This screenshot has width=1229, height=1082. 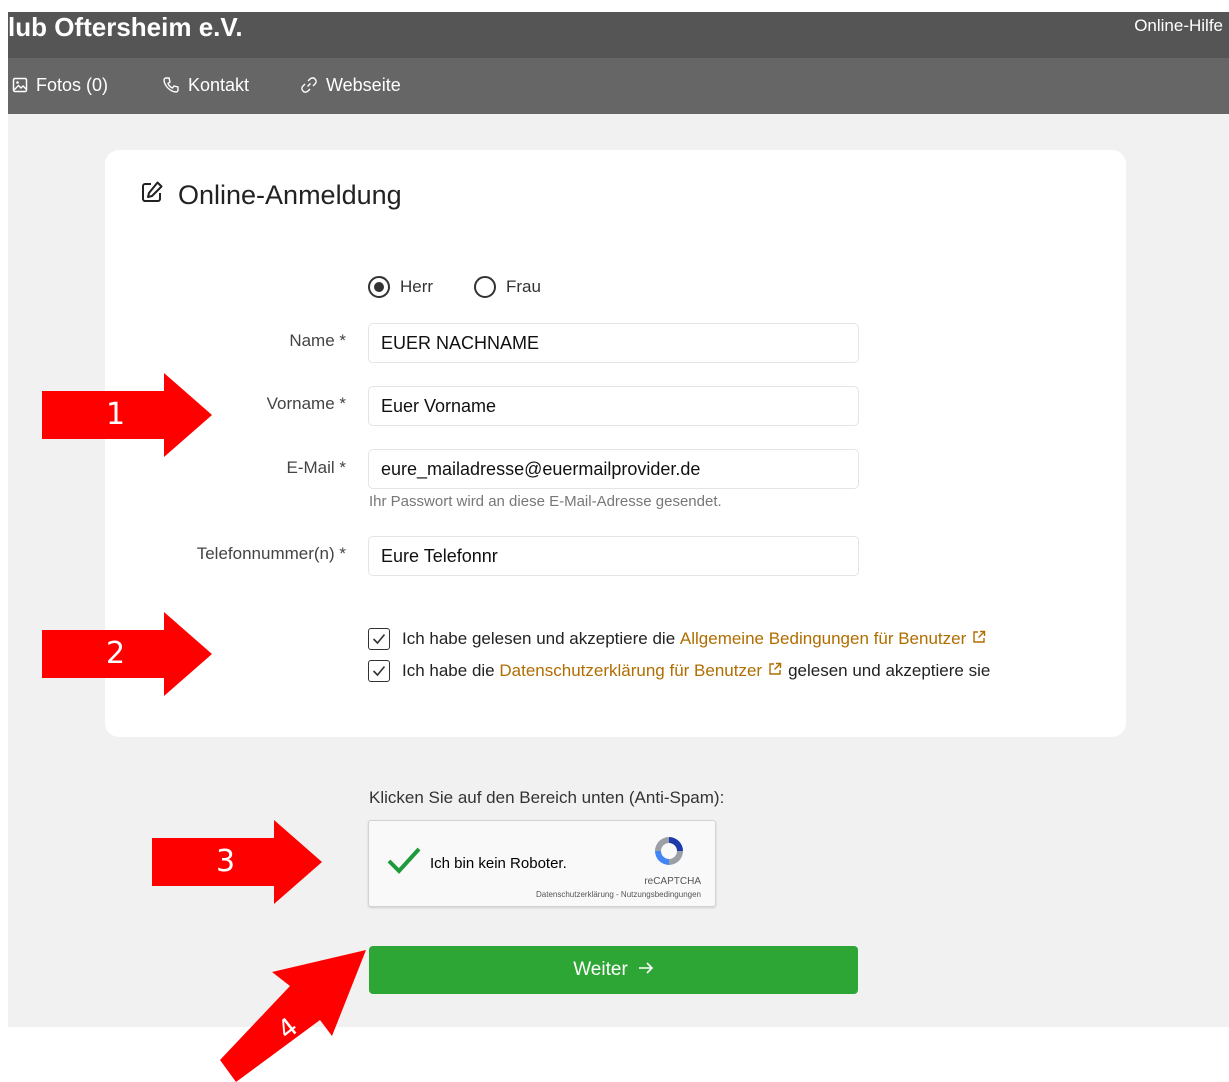 I want to click on header-bar: lub Oftersheim e.V. Online-Hilfe, so click(x=618, y=35).